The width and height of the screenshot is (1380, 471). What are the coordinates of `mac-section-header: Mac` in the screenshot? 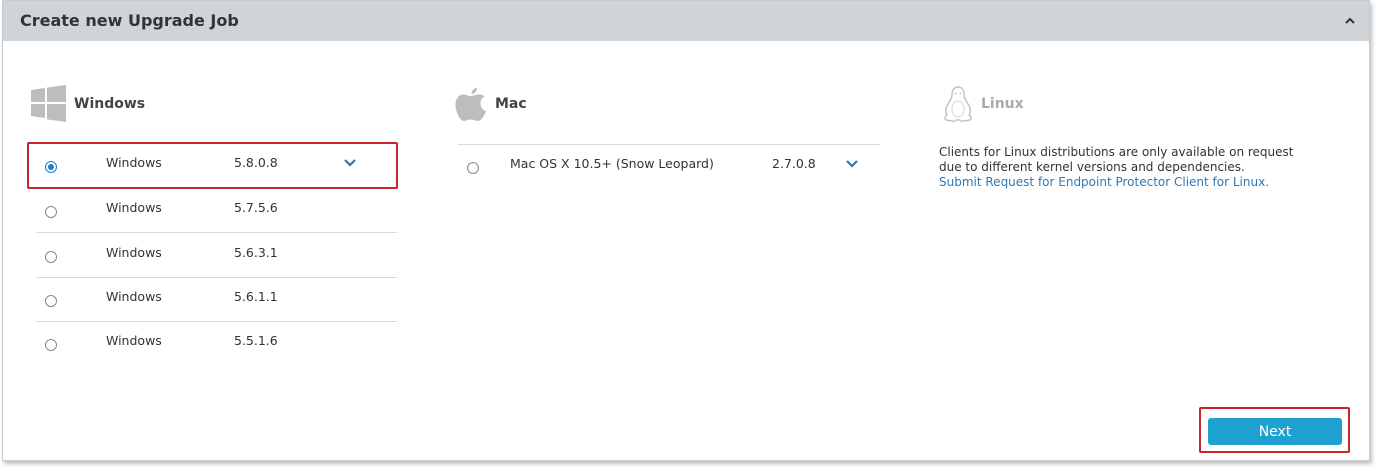 It's located at (491, 104).